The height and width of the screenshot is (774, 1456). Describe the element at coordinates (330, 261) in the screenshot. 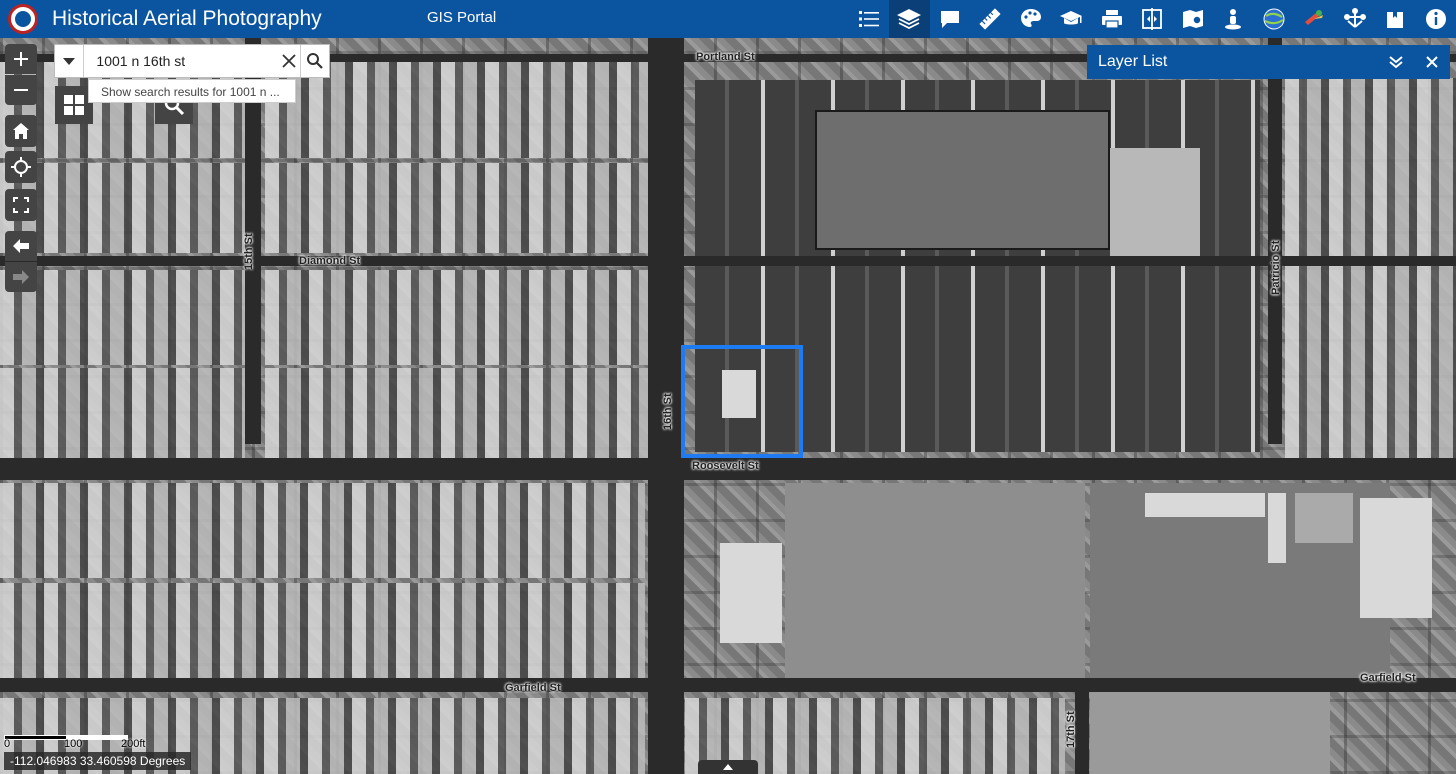

I see `street-label-diamond: Diamond St` at that location.